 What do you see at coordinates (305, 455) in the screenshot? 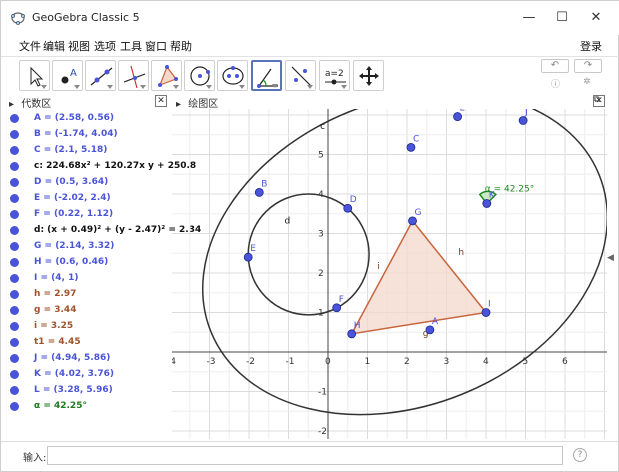
I see `input-field` at bounding box center [305, 455].